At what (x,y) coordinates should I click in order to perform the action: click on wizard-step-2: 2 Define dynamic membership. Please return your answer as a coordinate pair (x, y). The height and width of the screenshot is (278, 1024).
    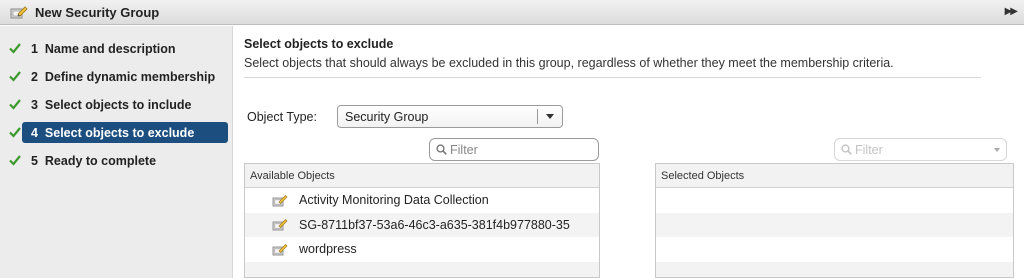
    Looking at the image, I should click on (125, 76).